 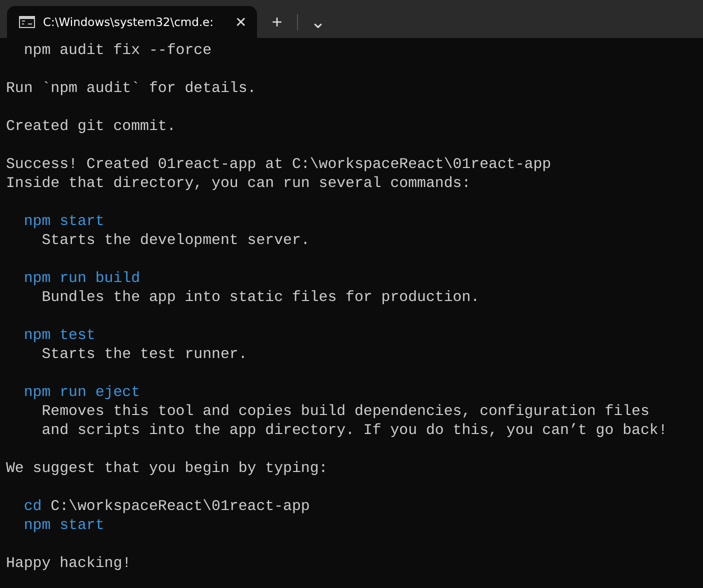 I want to click on output-text: Removes this tool and copies build dependencies, configuration files, so click(x=345, y=412).